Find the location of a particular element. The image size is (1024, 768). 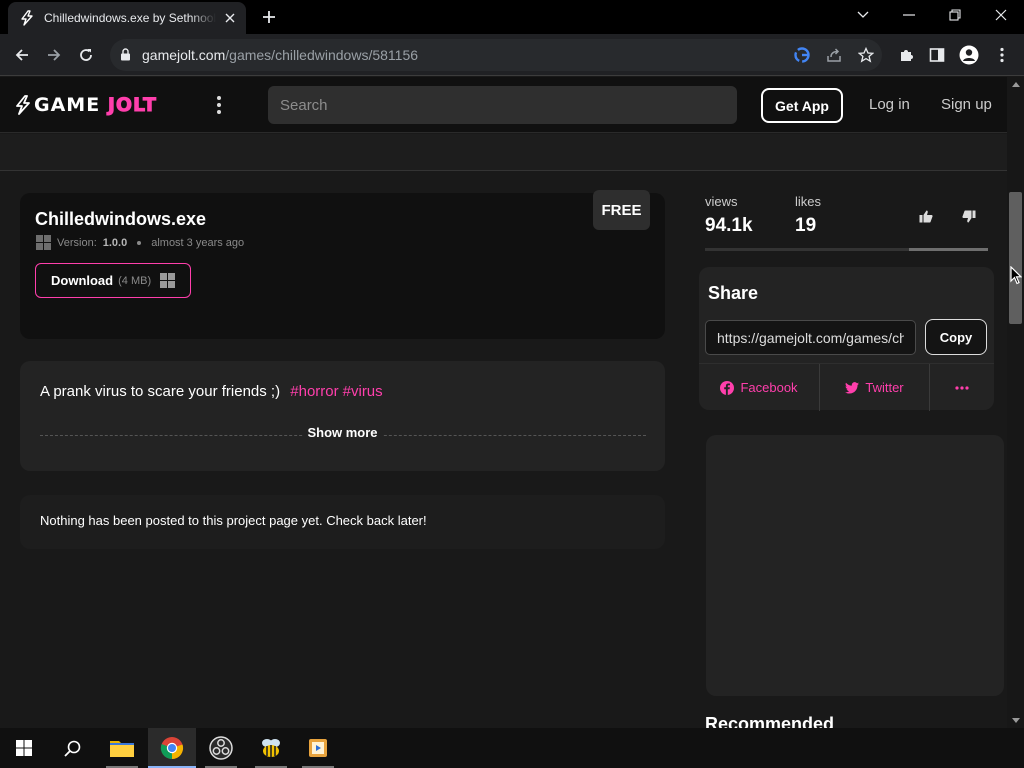

description-body: A prank virus to scare your friends ;) is located at coordinates (160, 391).